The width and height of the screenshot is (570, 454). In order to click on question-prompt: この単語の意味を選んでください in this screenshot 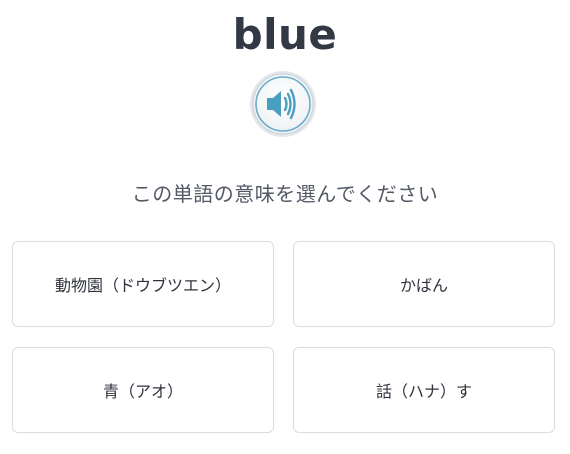, I will do `click(285, 194)`.